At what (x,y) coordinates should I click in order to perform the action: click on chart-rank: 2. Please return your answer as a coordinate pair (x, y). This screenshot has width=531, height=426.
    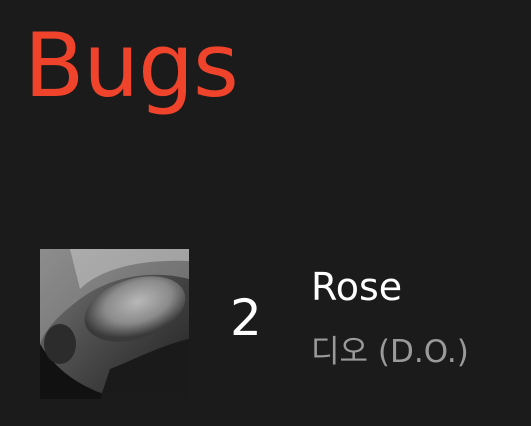
    Looking at the image, I should click on (246, 318).